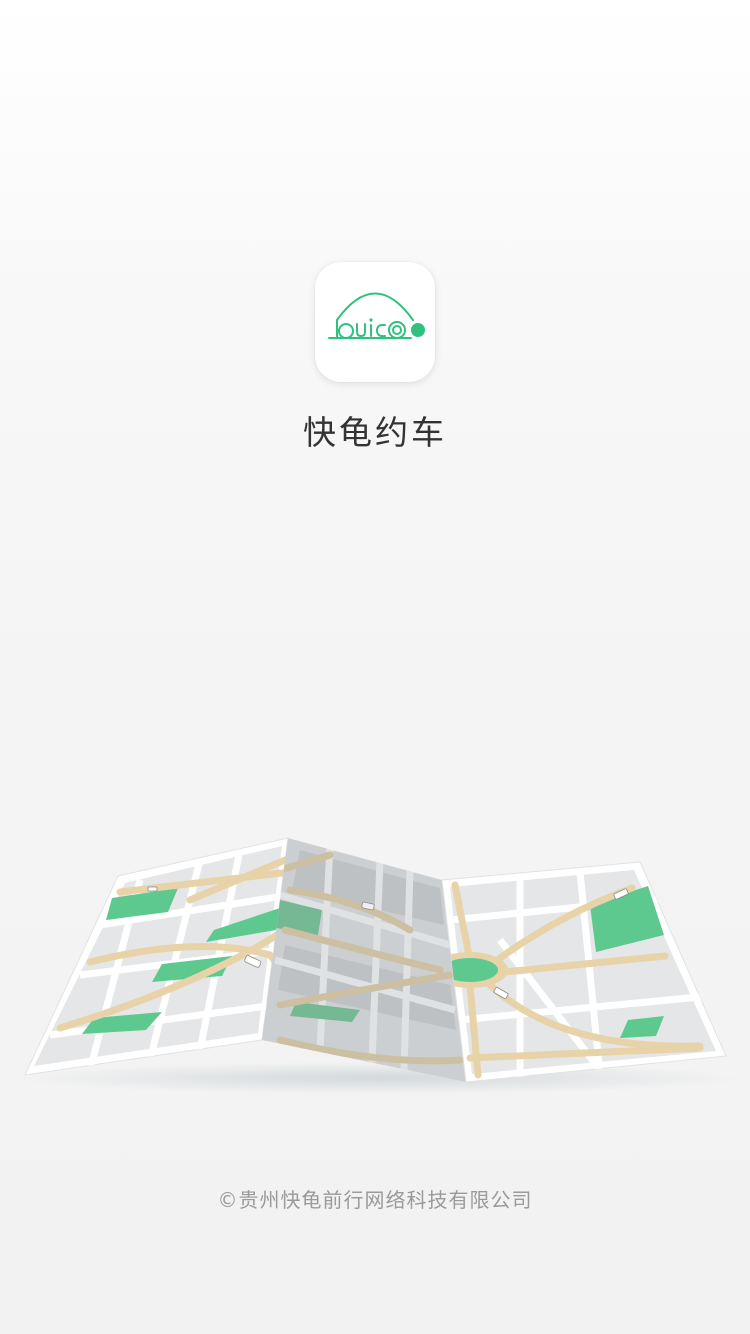 The image size is (750, 1334). Describe the element at coordinates (375, 322) in the screenshot. I see `app-logo-icon` at that location.